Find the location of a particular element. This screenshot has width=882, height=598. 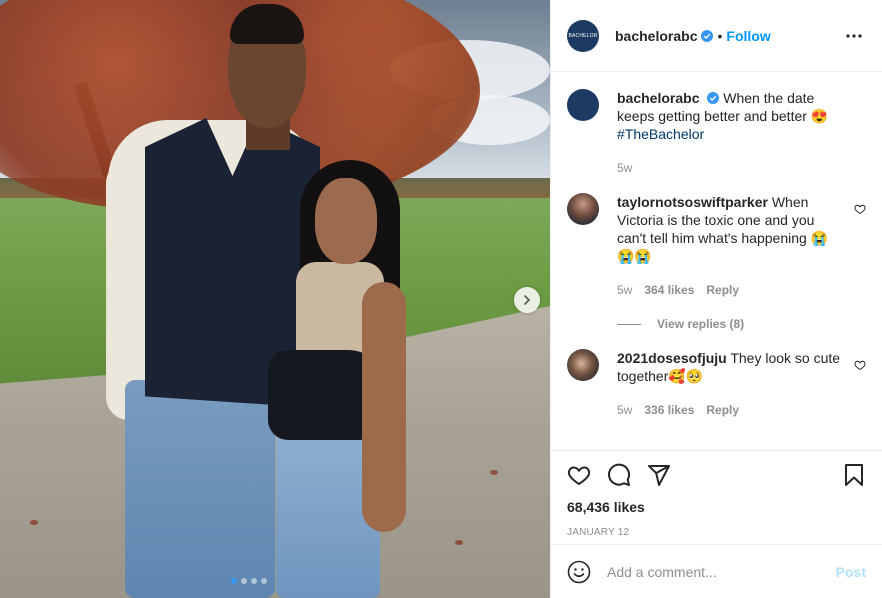

caption-username: bachelorabc is located at coordinates (658, 98).